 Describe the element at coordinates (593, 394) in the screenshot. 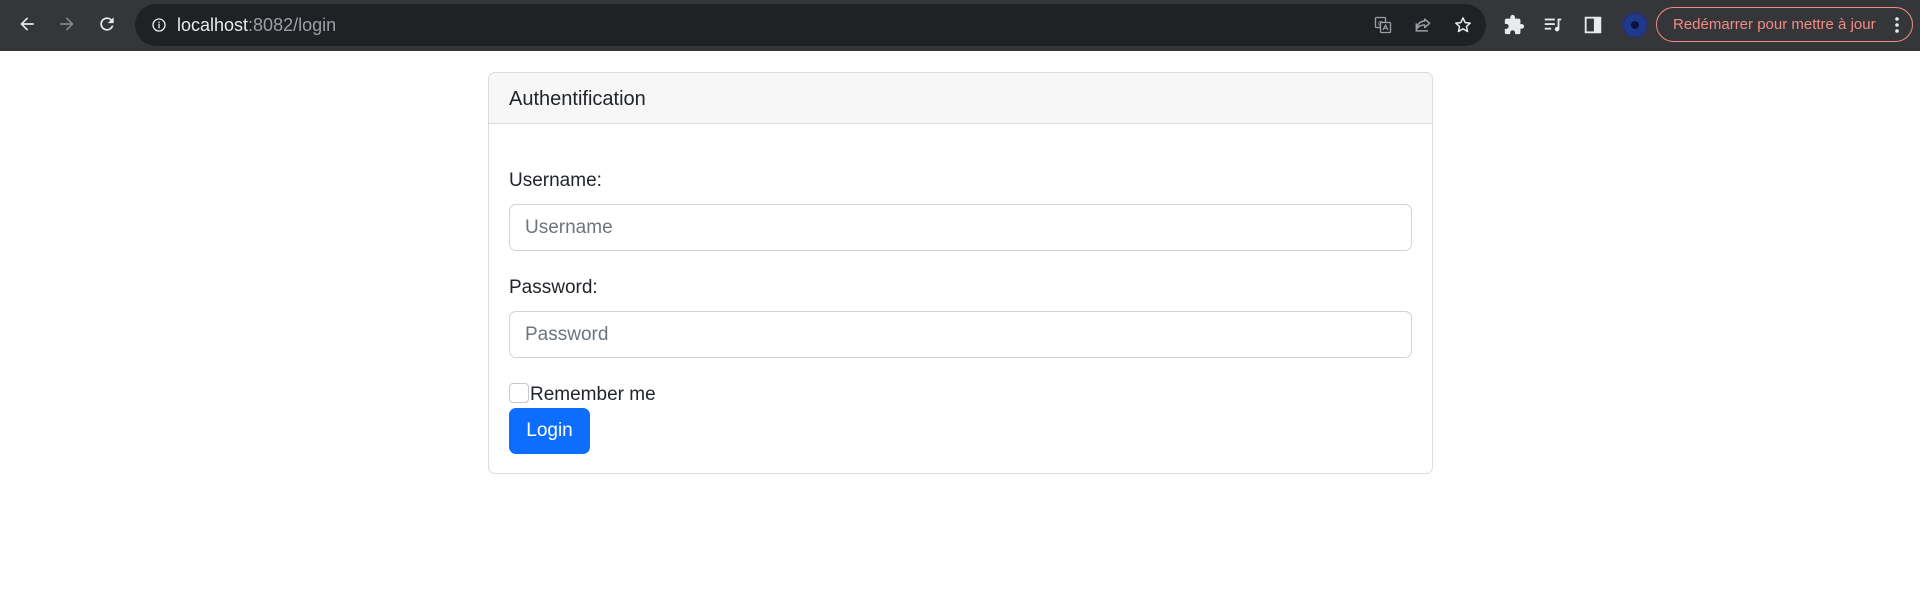

I see `remember-me-label: Remember me` at that location.